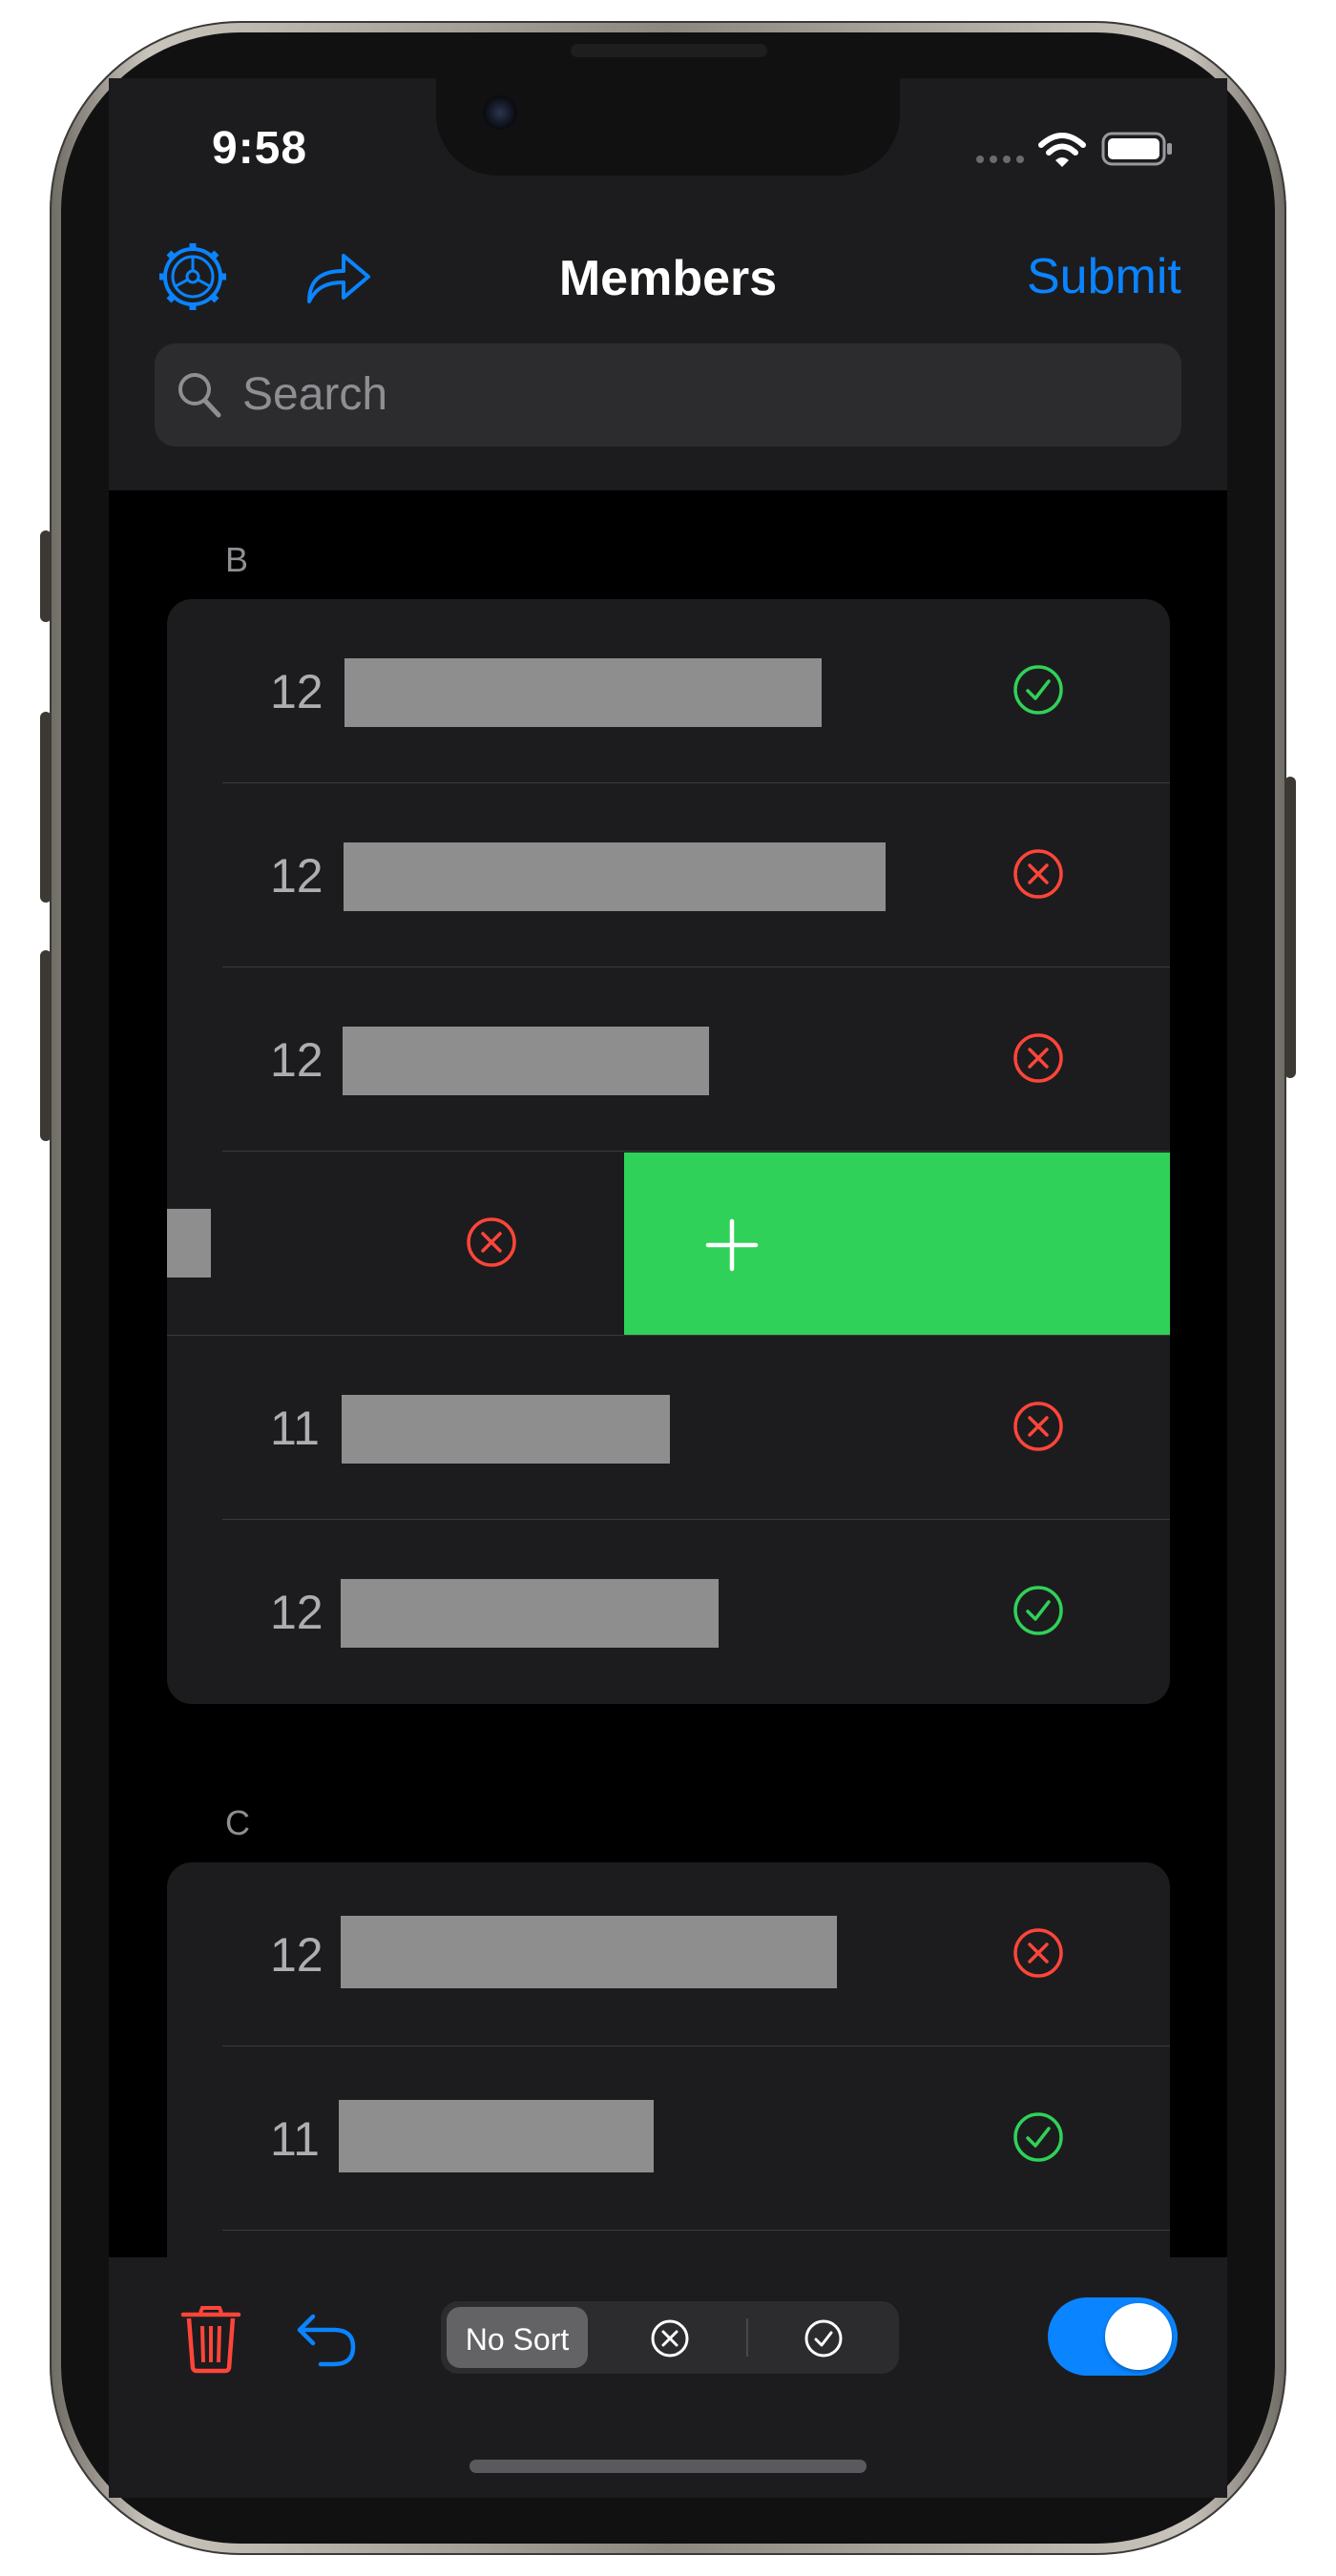  Describe the element at coordinates (210, 2339) in the screenshot. I see `trash-icon` at that location.